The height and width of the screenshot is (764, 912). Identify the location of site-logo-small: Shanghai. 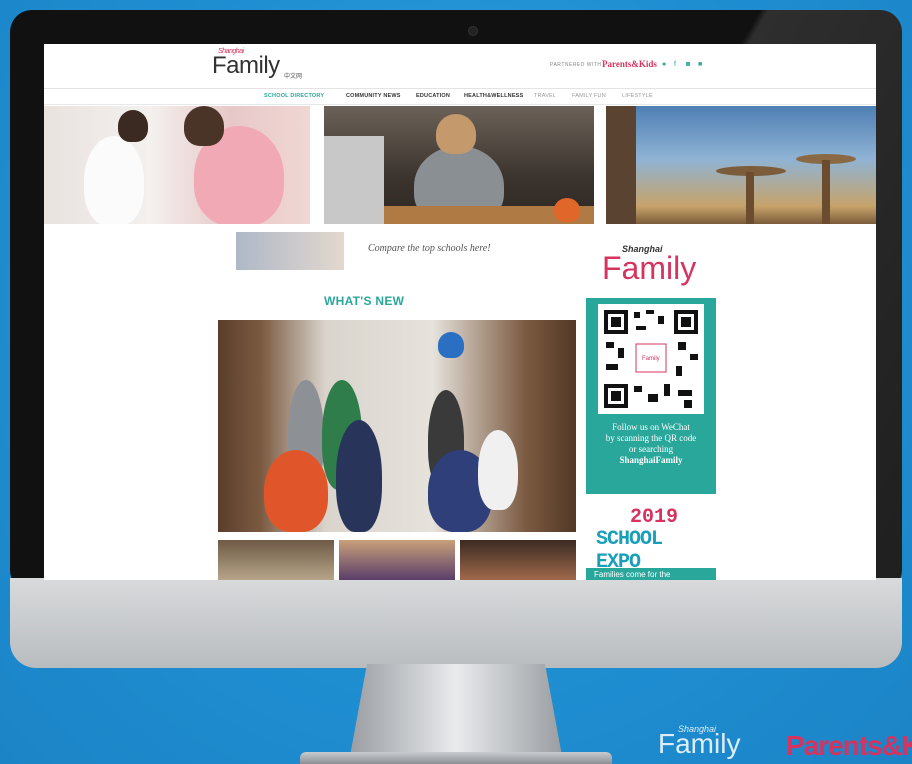
(231, 51).